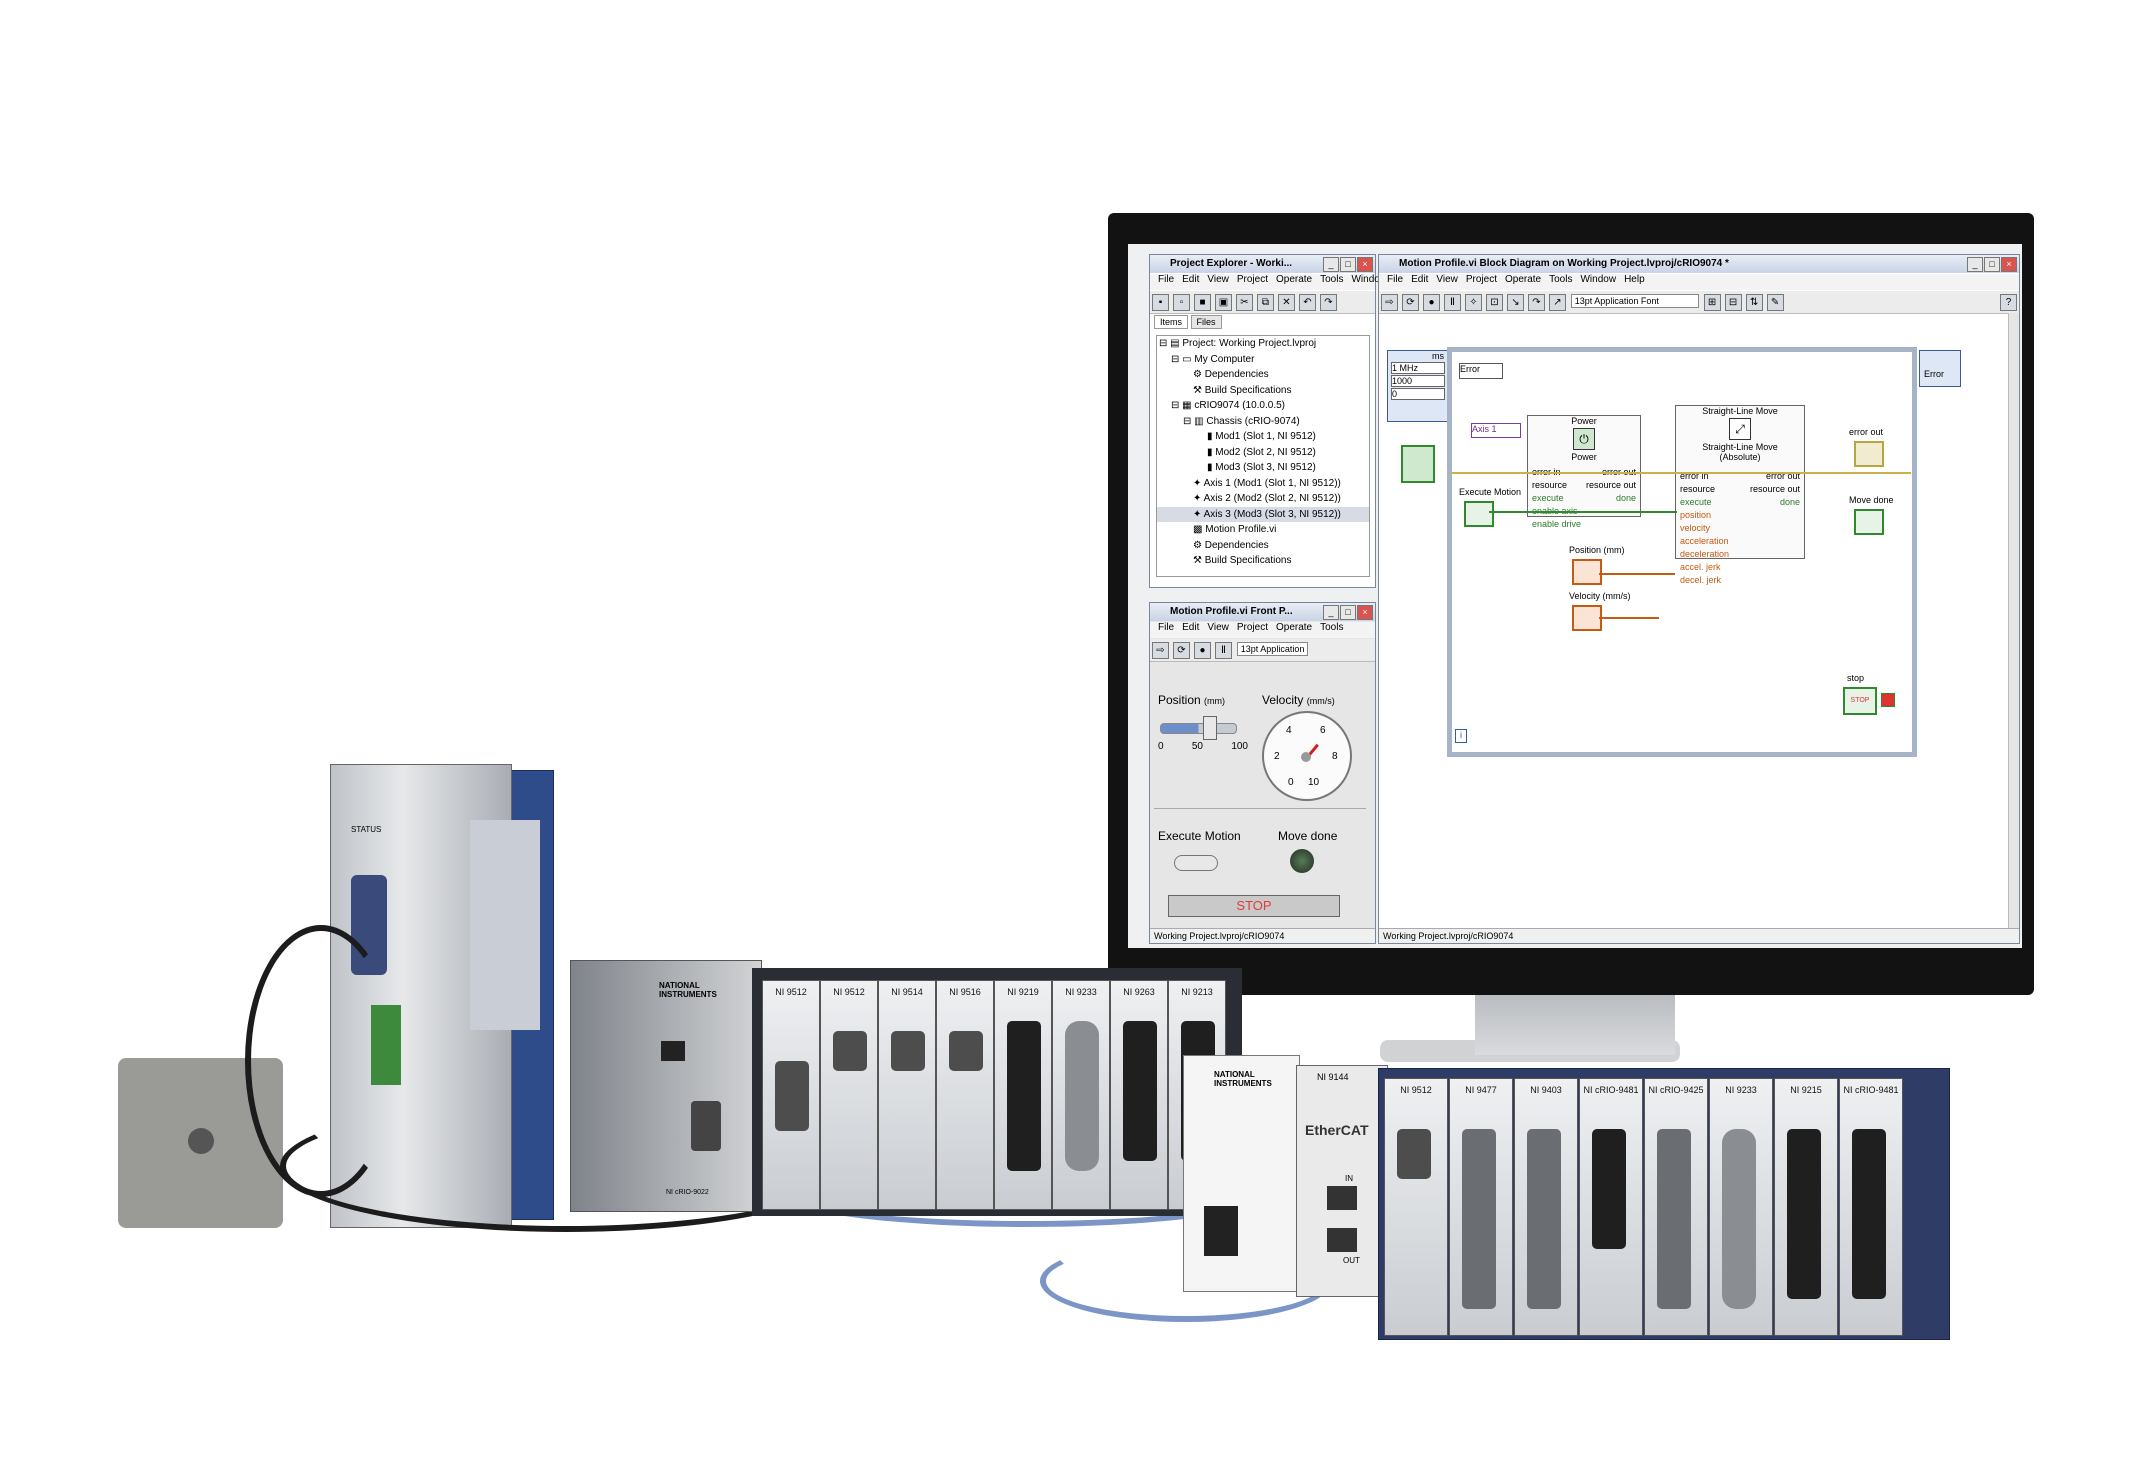 Image resolution: width=2148 pixels, height=1474 pixels. I want to click on stop-button: STOP, so click(1254, 906).